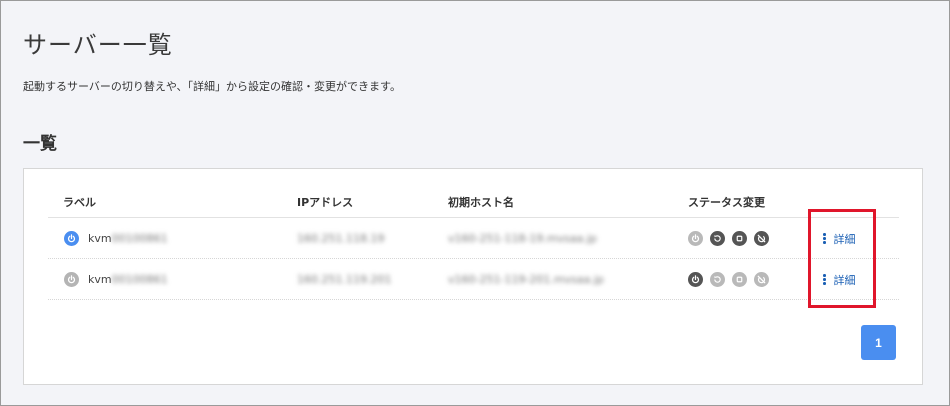  Describe the element at coordinates (726, 202) in the screenshot. I see `header-status: ステータス変更` at that location.